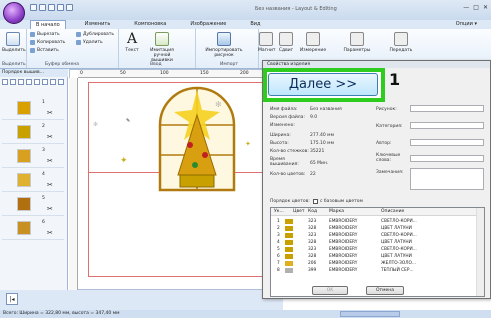  I want to click on paste-label: Вставить, so click(48, 50).